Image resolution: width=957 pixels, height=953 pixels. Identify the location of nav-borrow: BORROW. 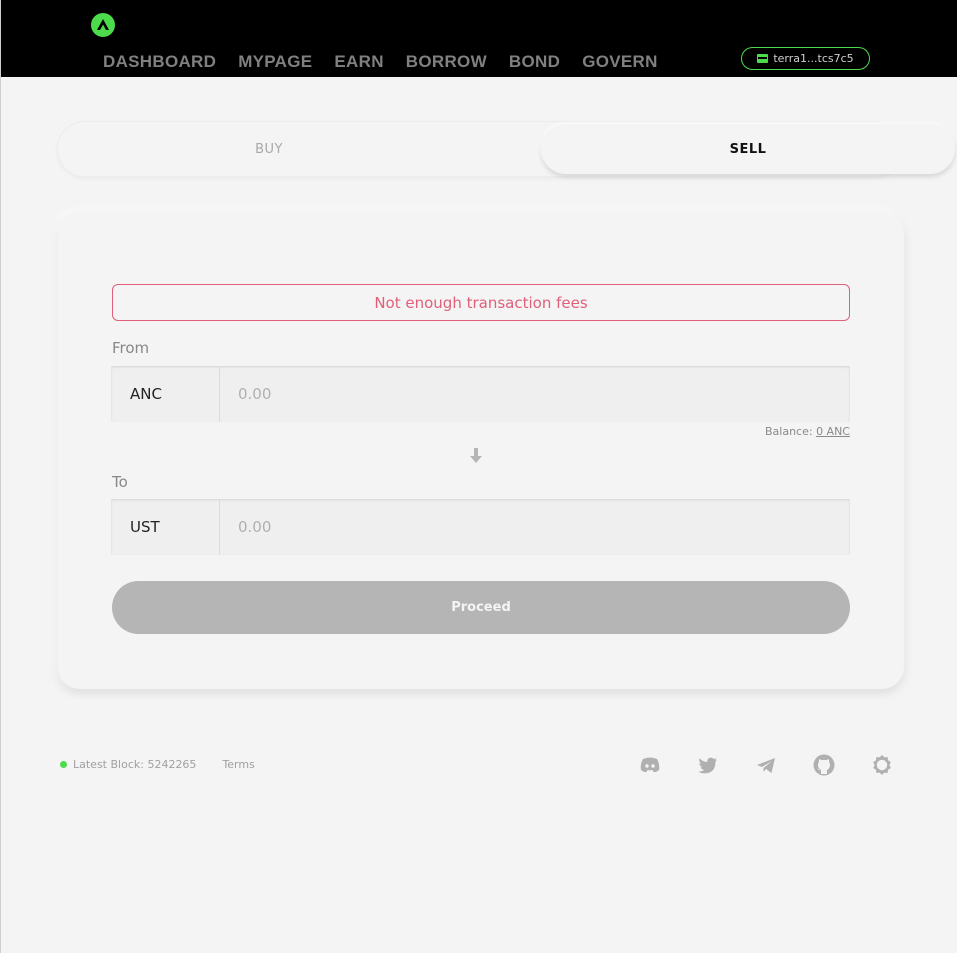
(446, 62).